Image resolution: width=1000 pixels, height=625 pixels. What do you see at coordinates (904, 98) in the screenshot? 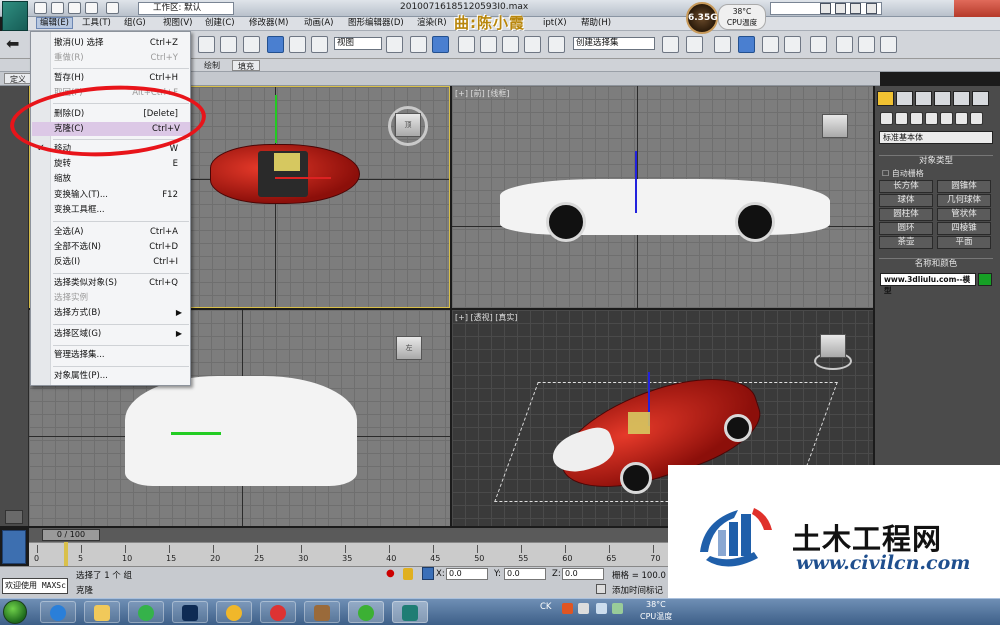
I see `modify-tab-icon` at bounding box center [904, 98].